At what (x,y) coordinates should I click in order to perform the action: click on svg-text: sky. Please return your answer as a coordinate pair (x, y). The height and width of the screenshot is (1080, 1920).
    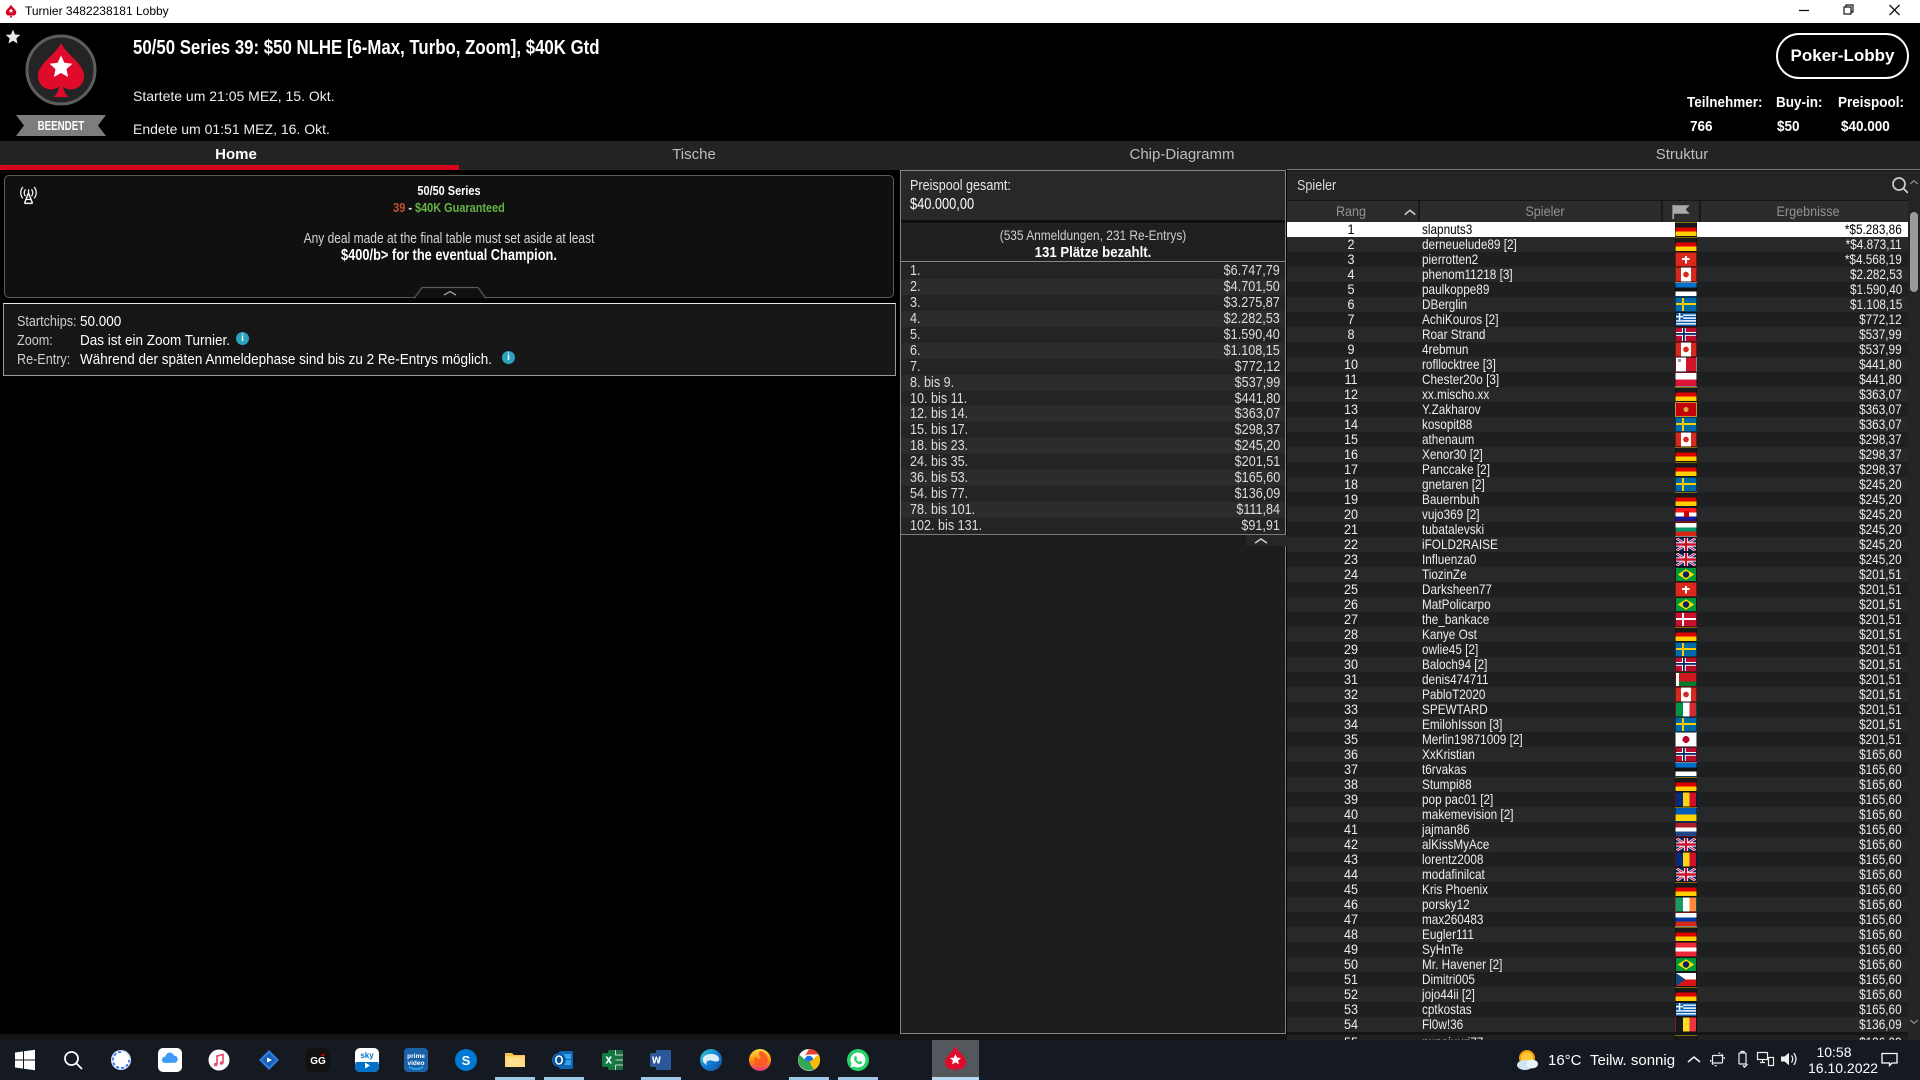
    Looking at the image, I should click on (367, 1055).